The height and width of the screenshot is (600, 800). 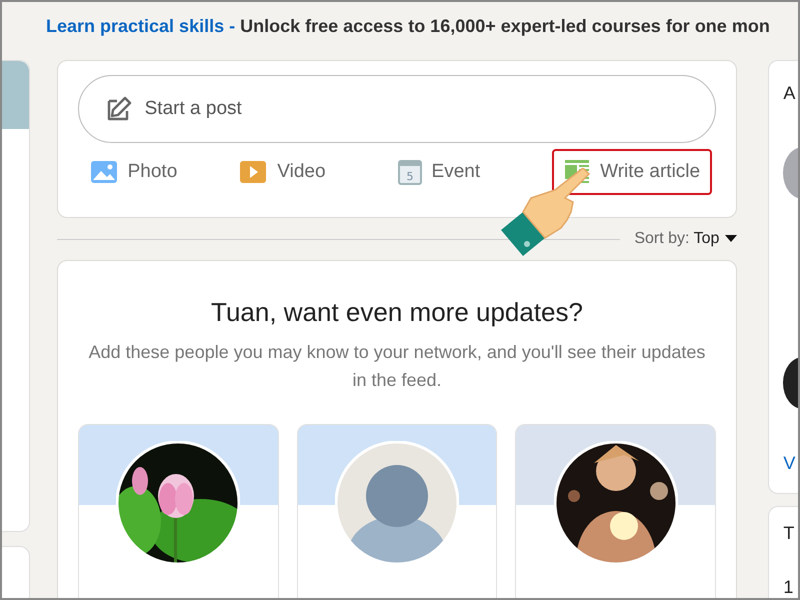 I want to click on start-post-field: Start a post, so click(x=397, y=109).